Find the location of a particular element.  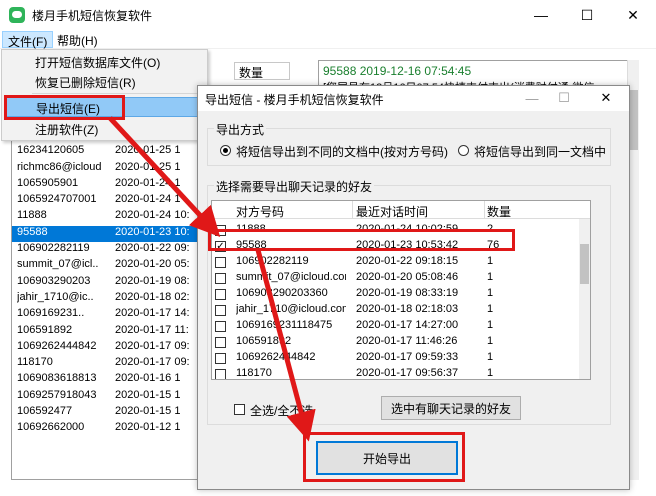

arrow-to-button is located at coordinates (285, 345).